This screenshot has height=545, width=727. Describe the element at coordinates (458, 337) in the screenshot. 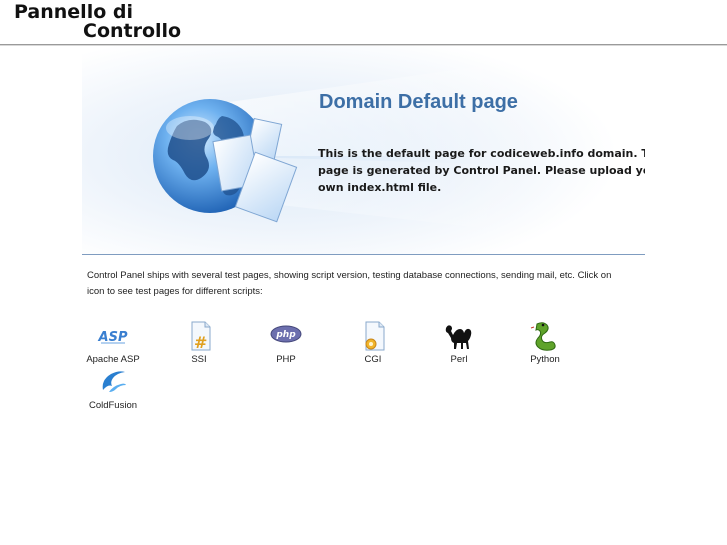

I see `perl-camel-icon` at that location.